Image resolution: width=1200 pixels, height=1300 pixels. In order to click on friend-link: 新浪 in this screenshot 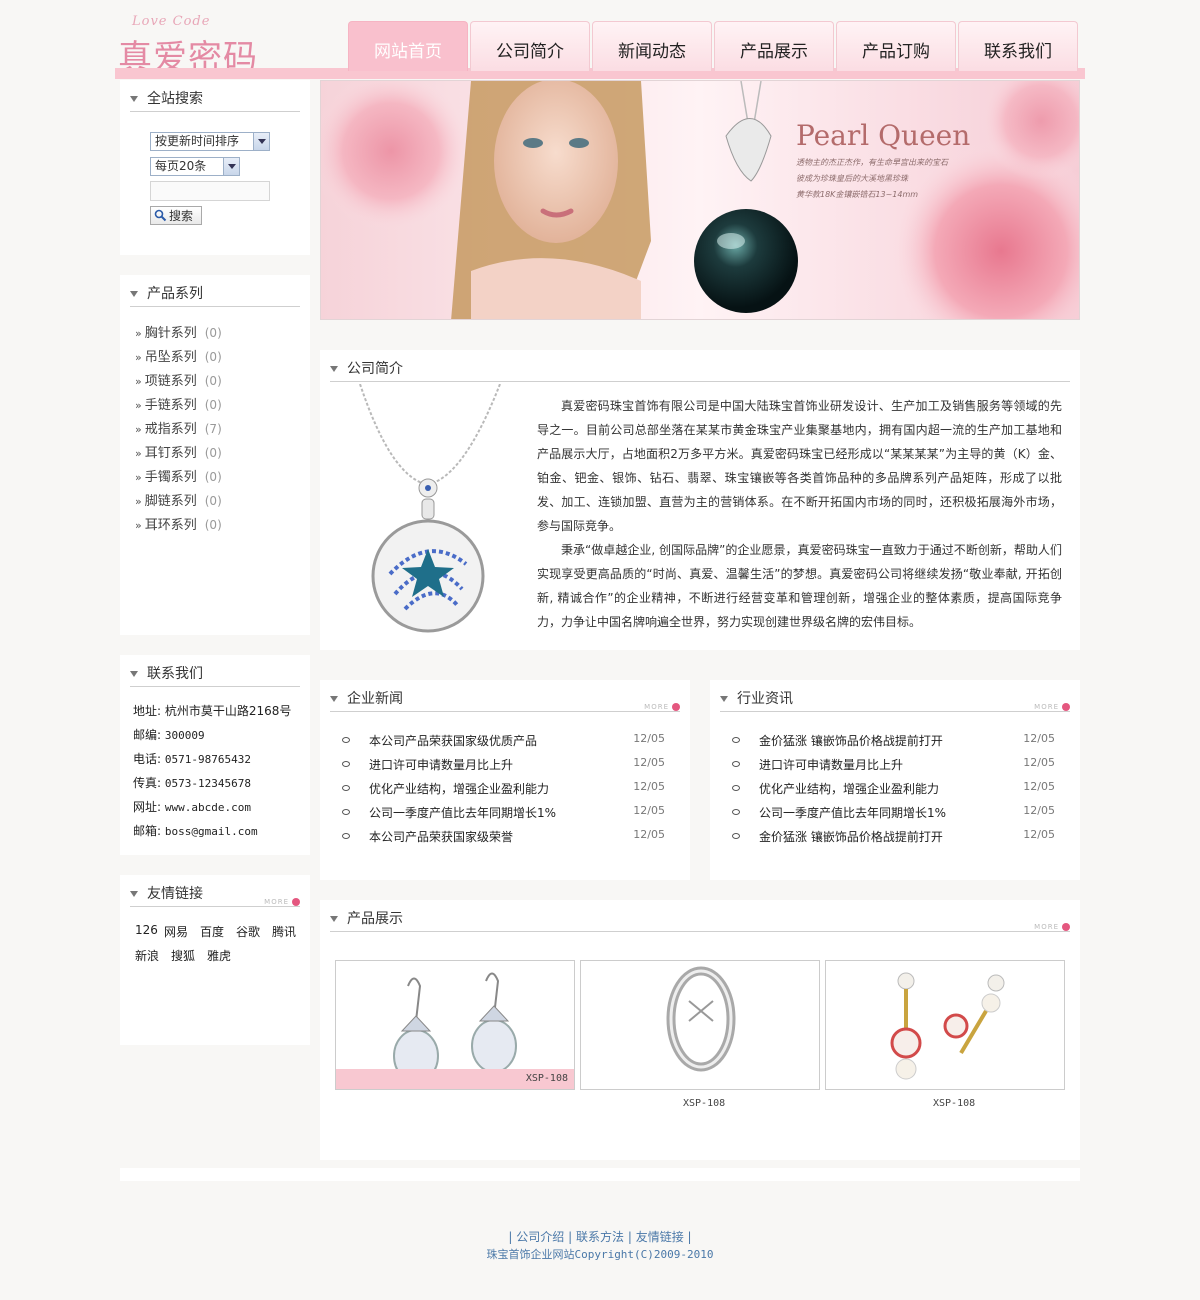, I will do `click(147, 955)`.